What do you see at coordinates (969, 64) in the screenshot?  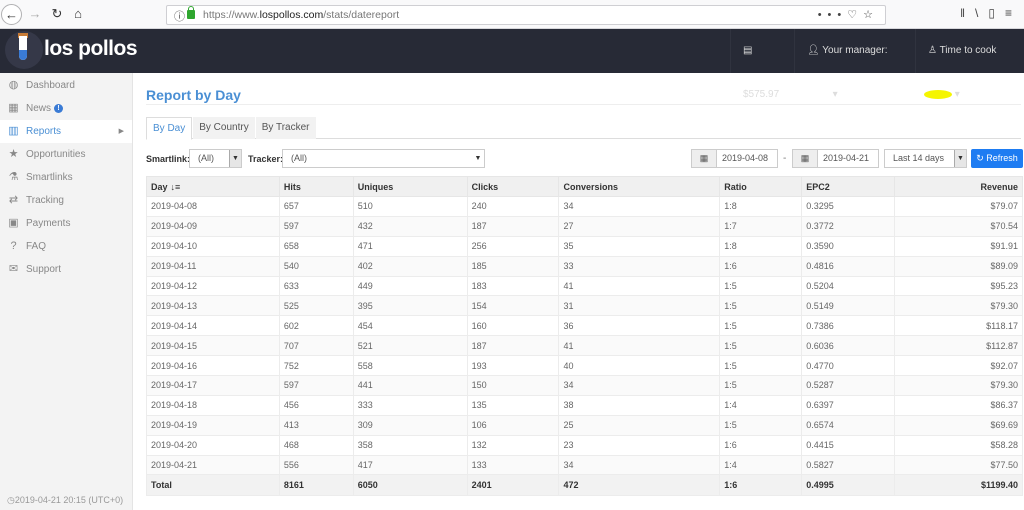 I see `account-dropdown: ♙ Time to cook ▾` at bounding box center [969, 64].